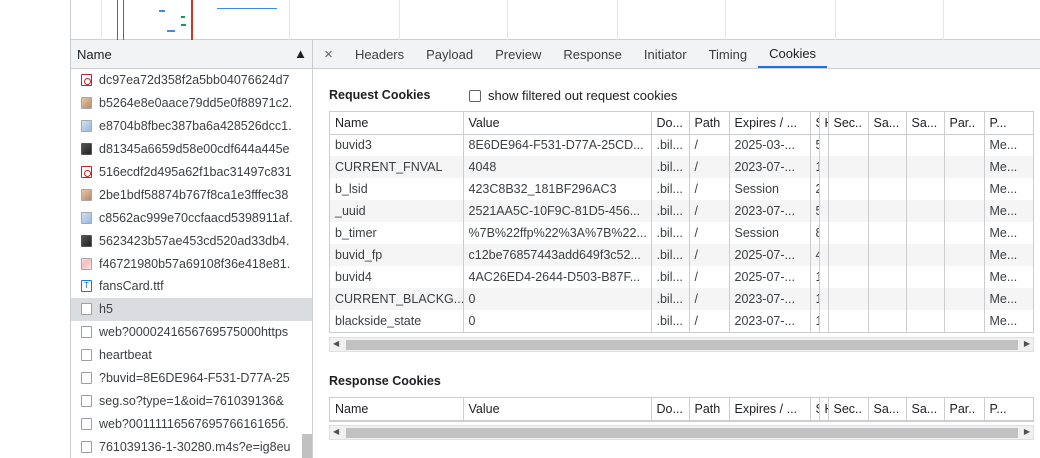 The image size is (1040, 458). What do you see at coordinates (793, 54) in the screenshot?
I see `tab-cookies: Cookies` at bounding box center [793, 54].